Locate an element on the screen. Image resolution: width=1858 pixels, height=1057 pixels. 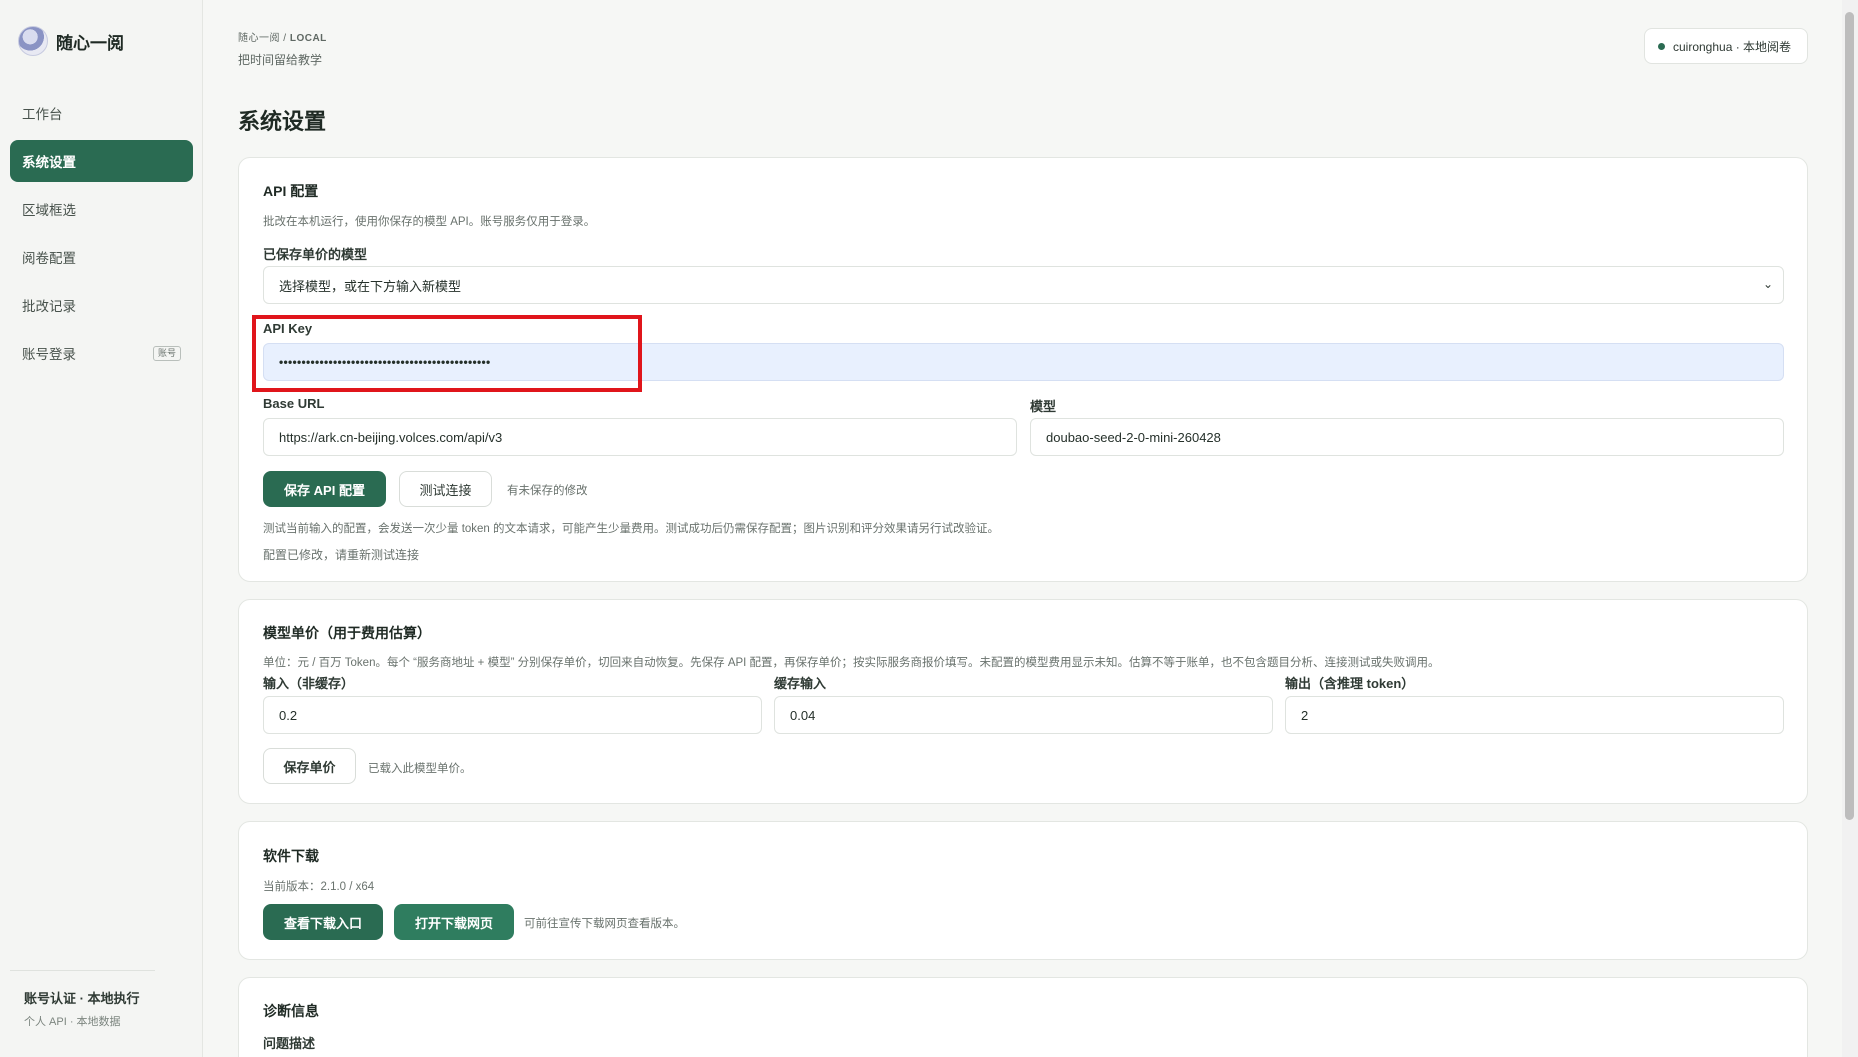
sidebar-footer-title: 账号认证 · 本地执行 is located at coordinates (82, 998).